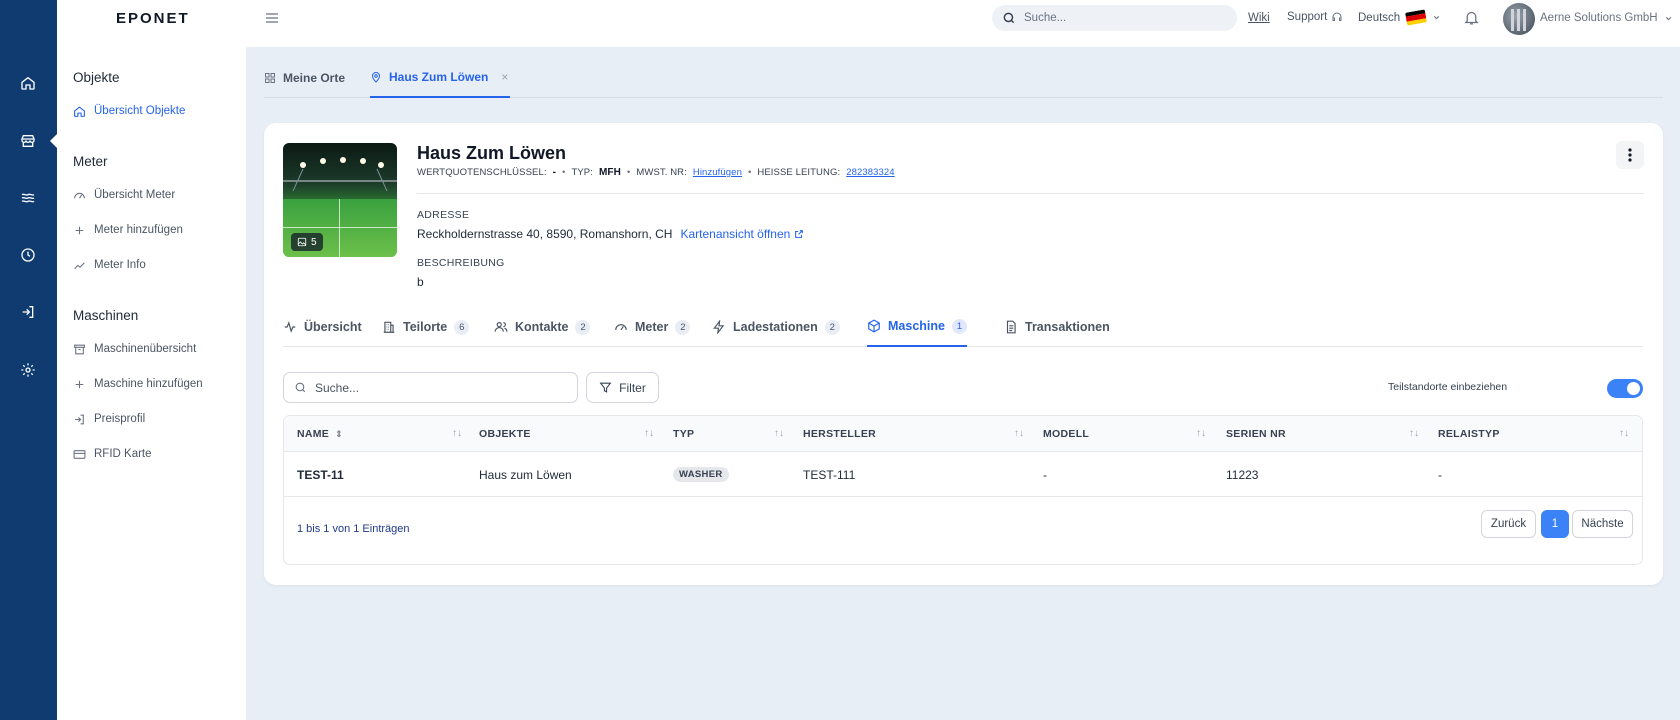 This screenshot has height=720, width=1680. What do you see at coordinates (120, 265) in the screenshot?
I see `sidebar-item-label: Meter Info` at bounding box center [120, 265].